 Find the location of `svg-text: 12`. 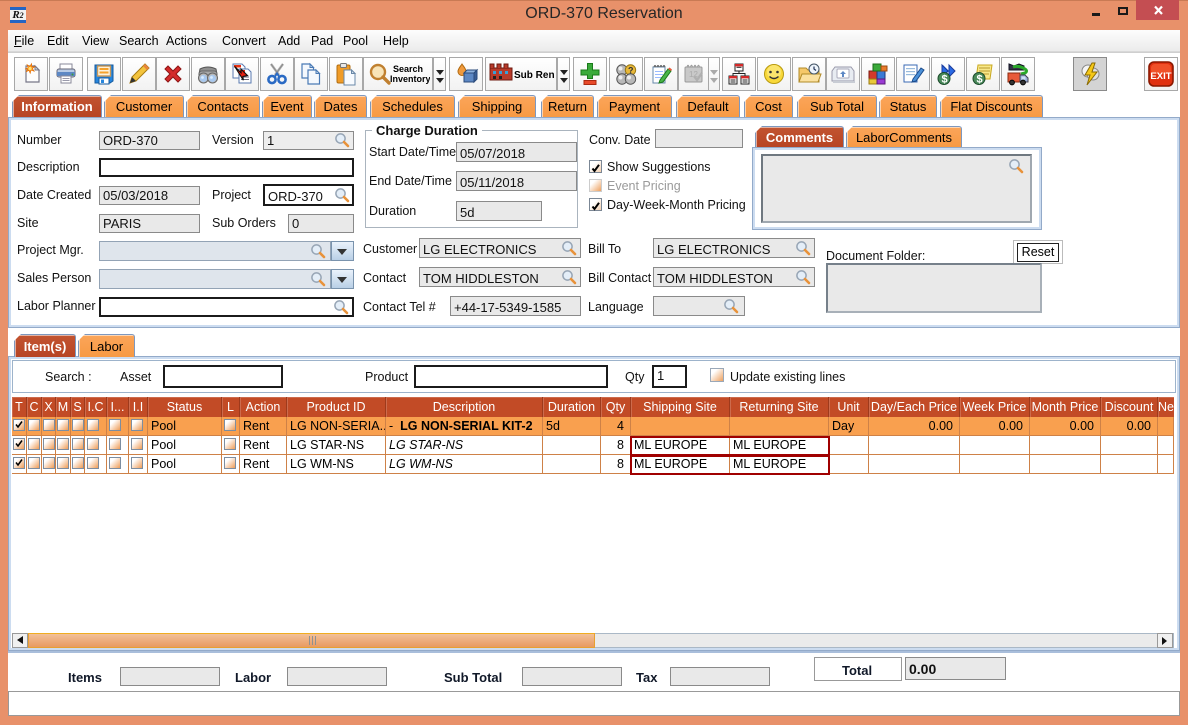

svg-text: 12 is located at coordinates (693, 74).